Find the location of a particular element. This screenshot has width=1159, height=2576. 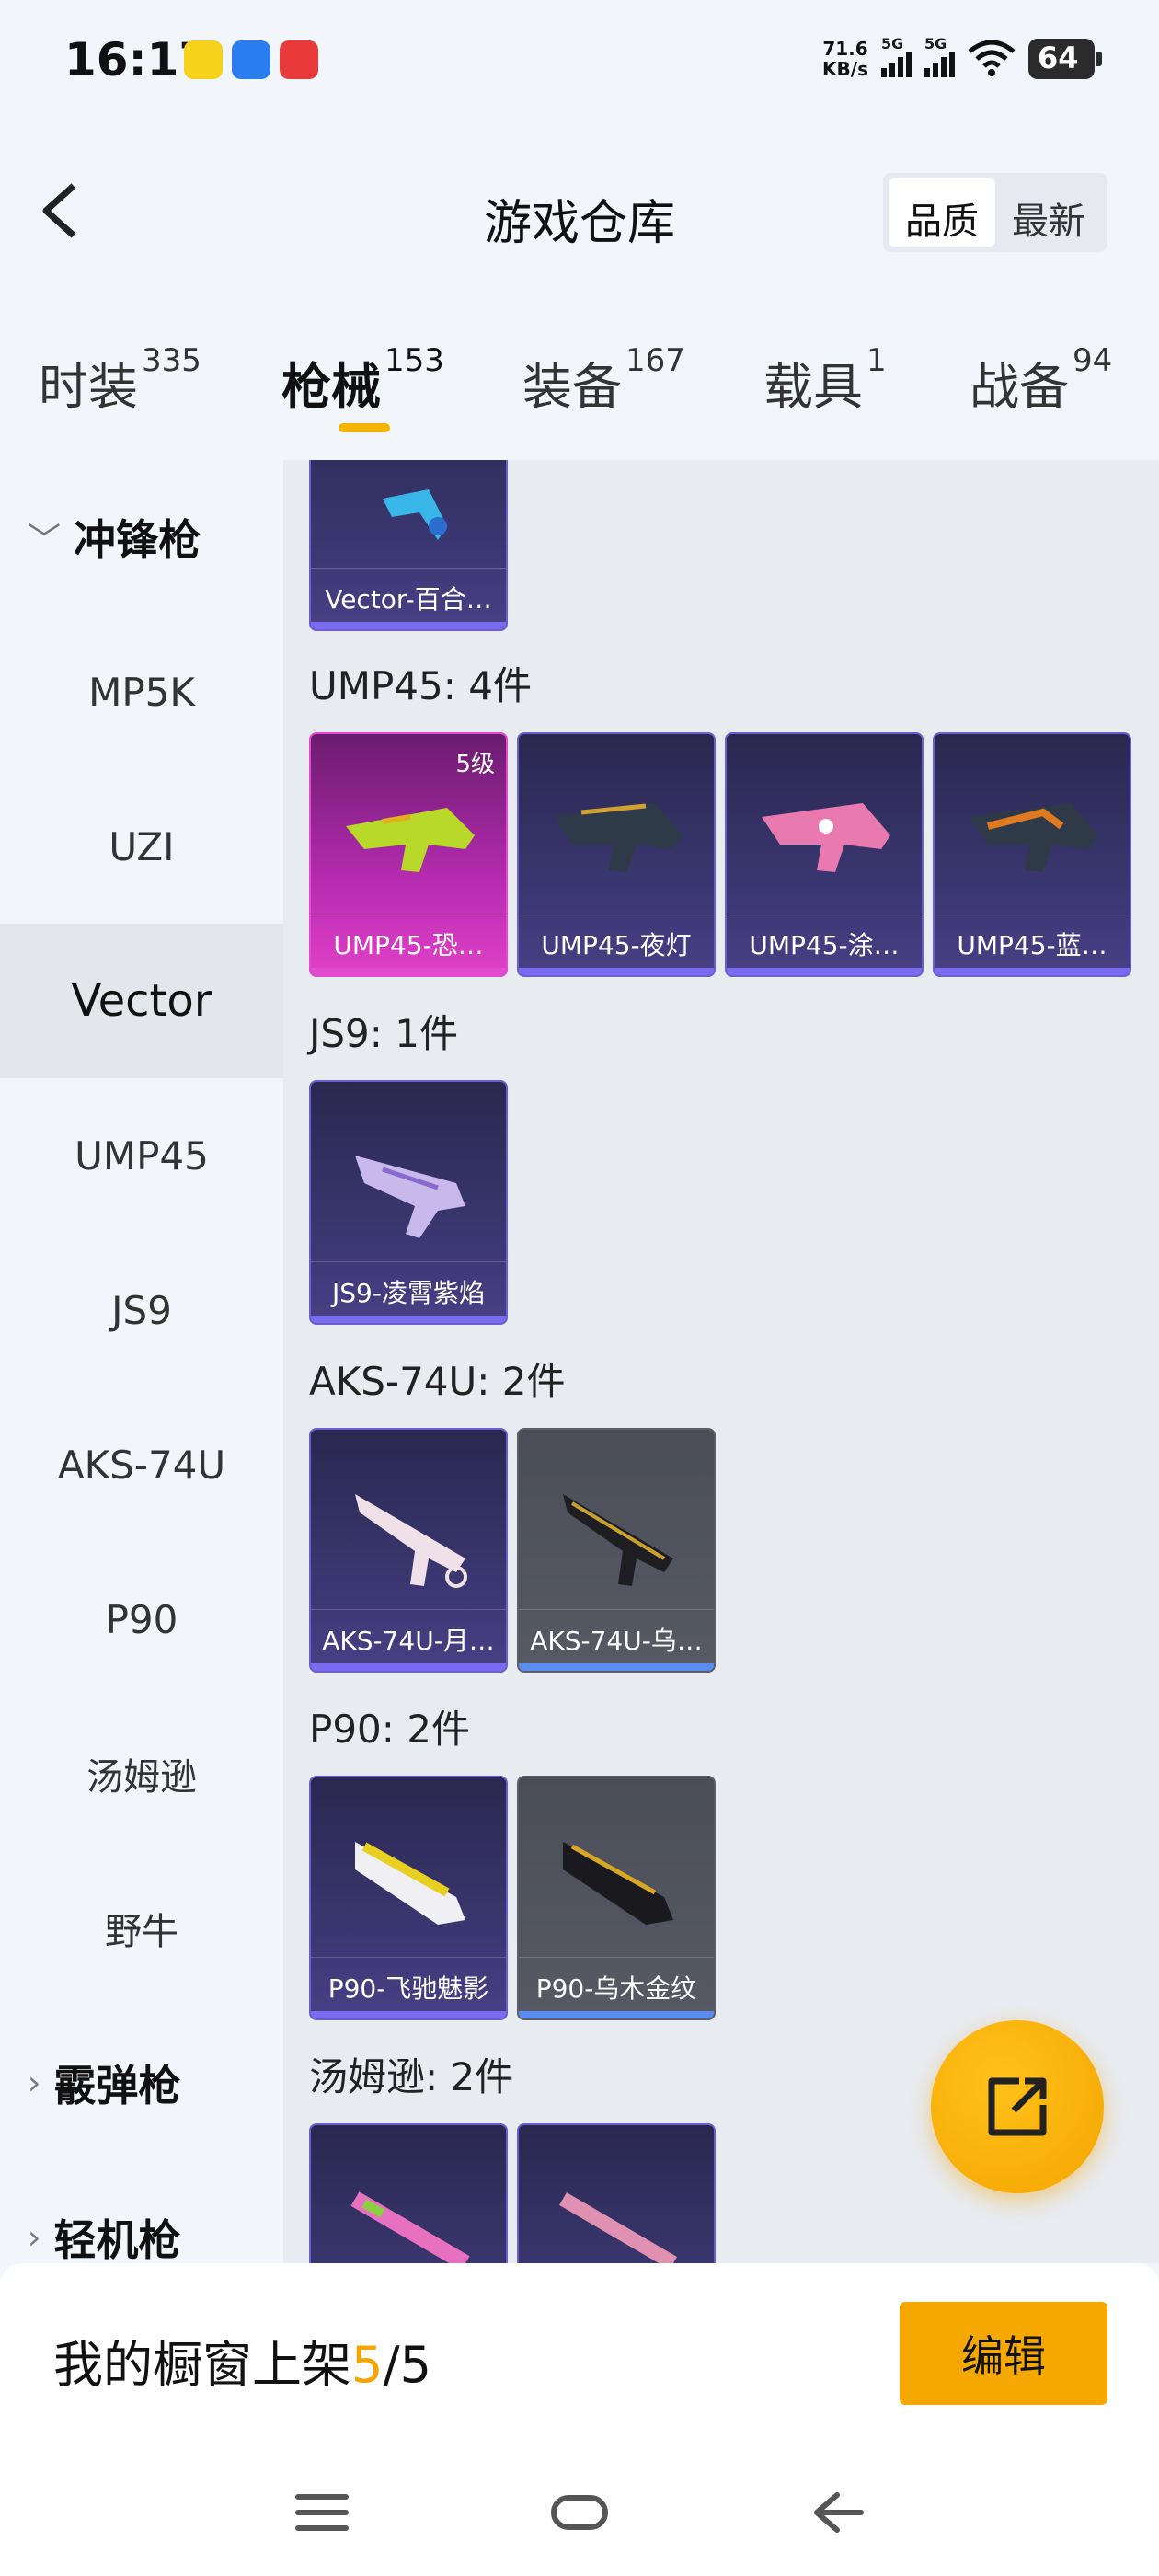

network-speed-unit: KB/s is located at coordinates (845, 69).